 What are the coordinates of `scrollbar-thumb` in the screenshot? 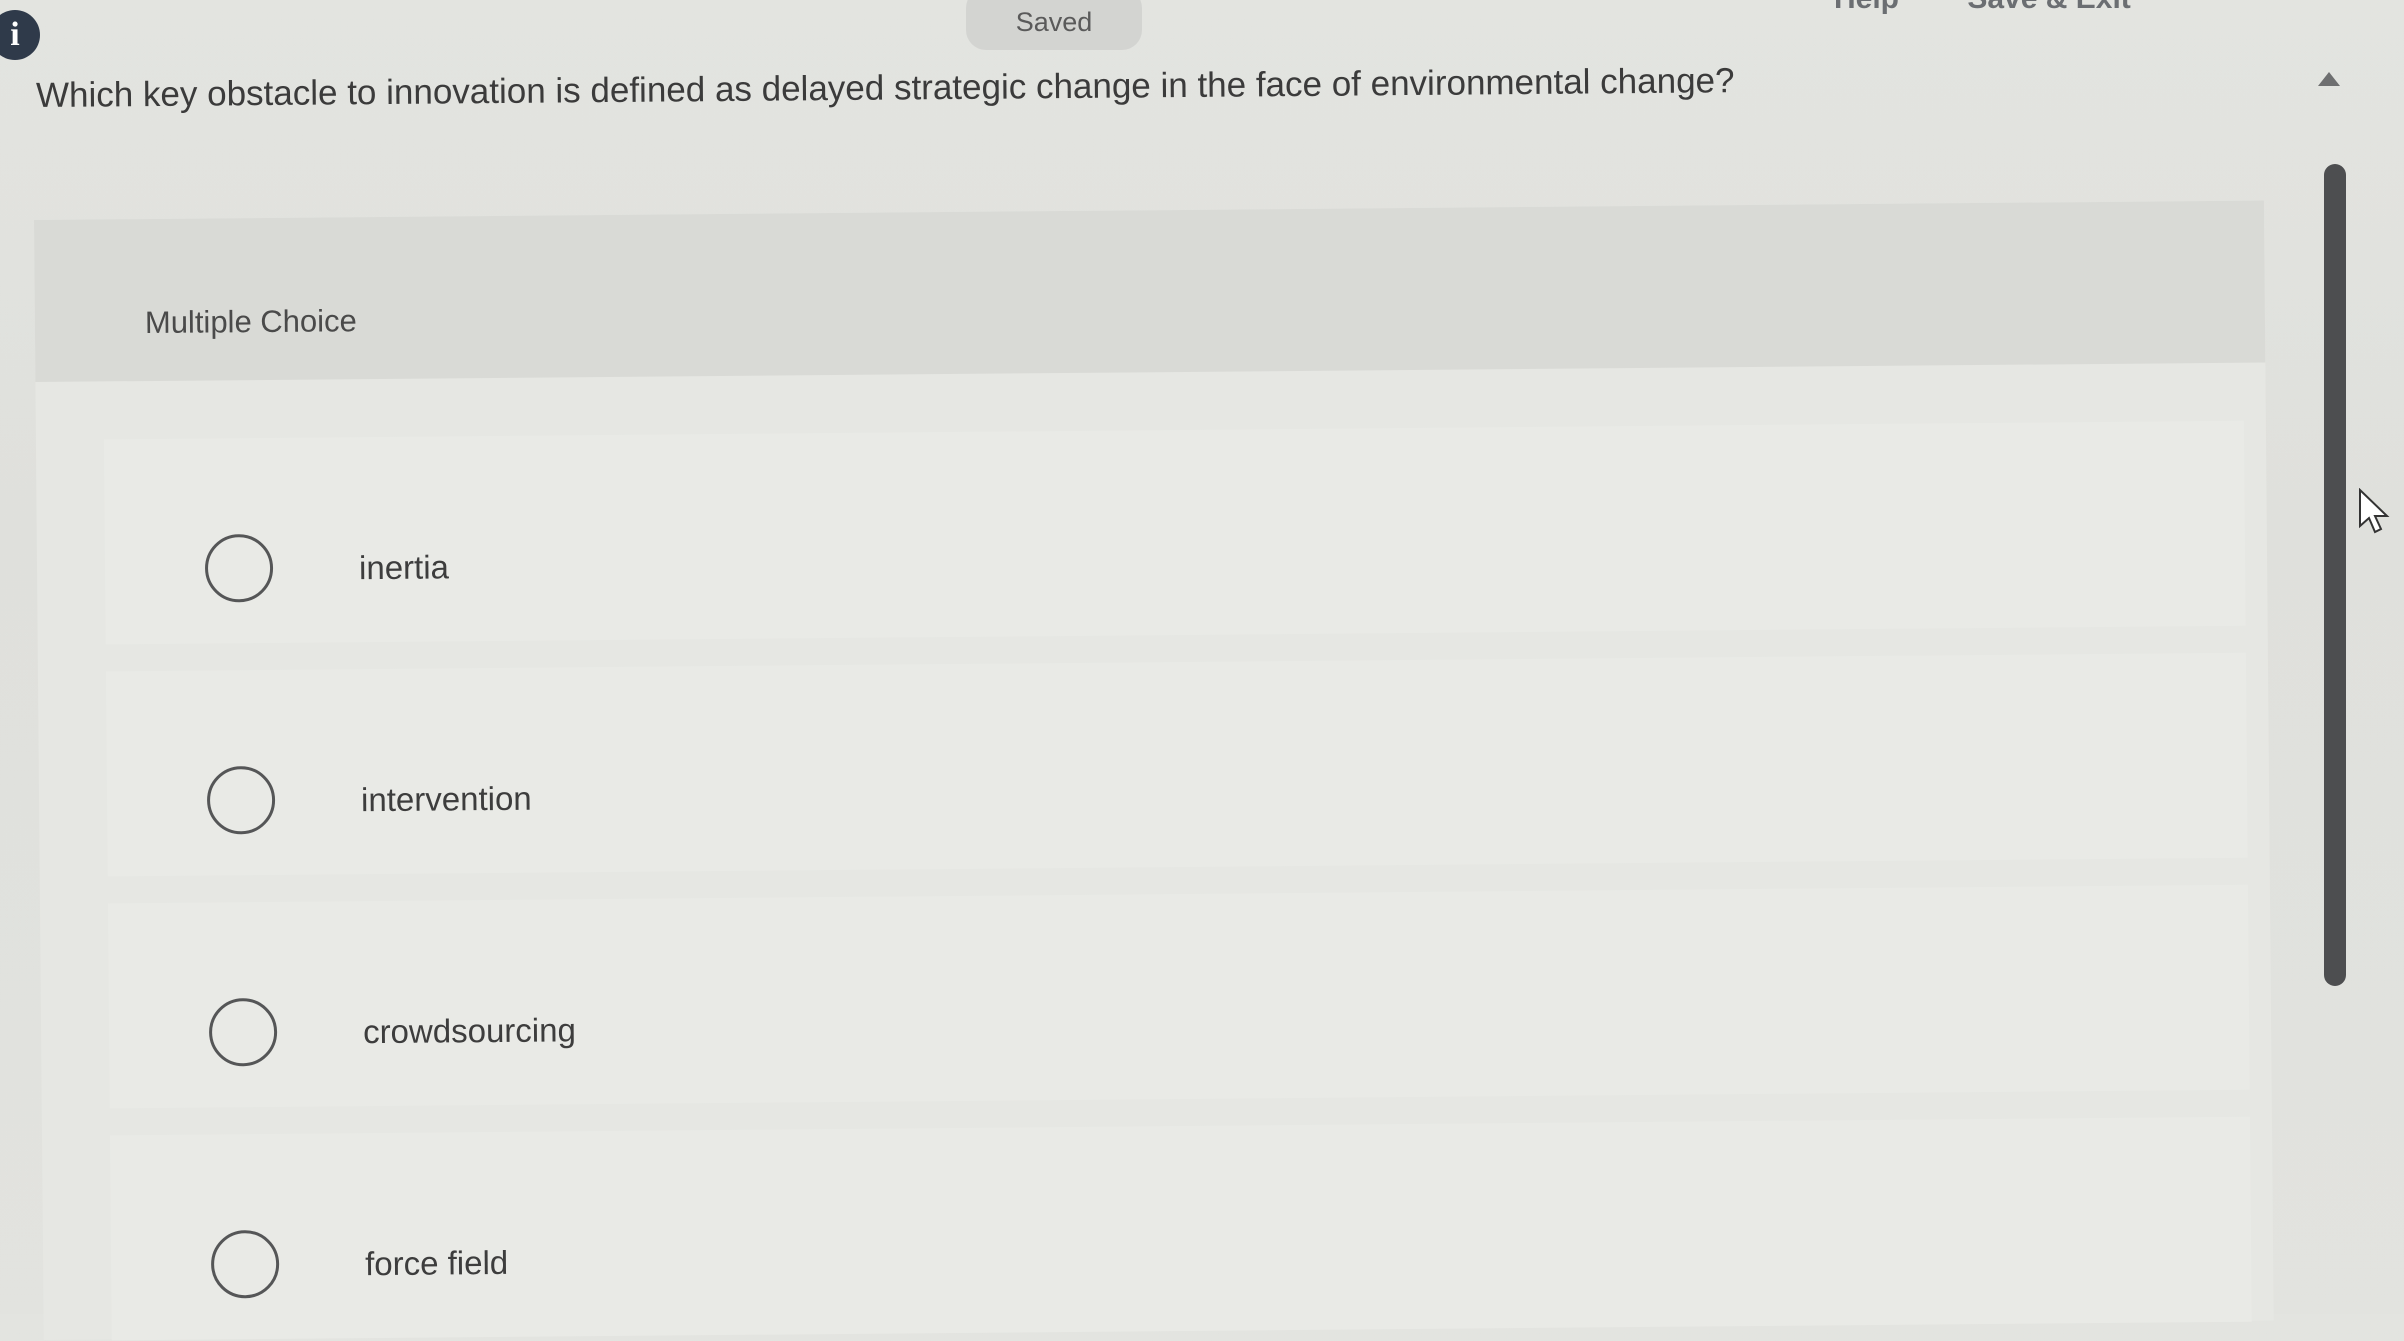 It's located at (2335, 575).